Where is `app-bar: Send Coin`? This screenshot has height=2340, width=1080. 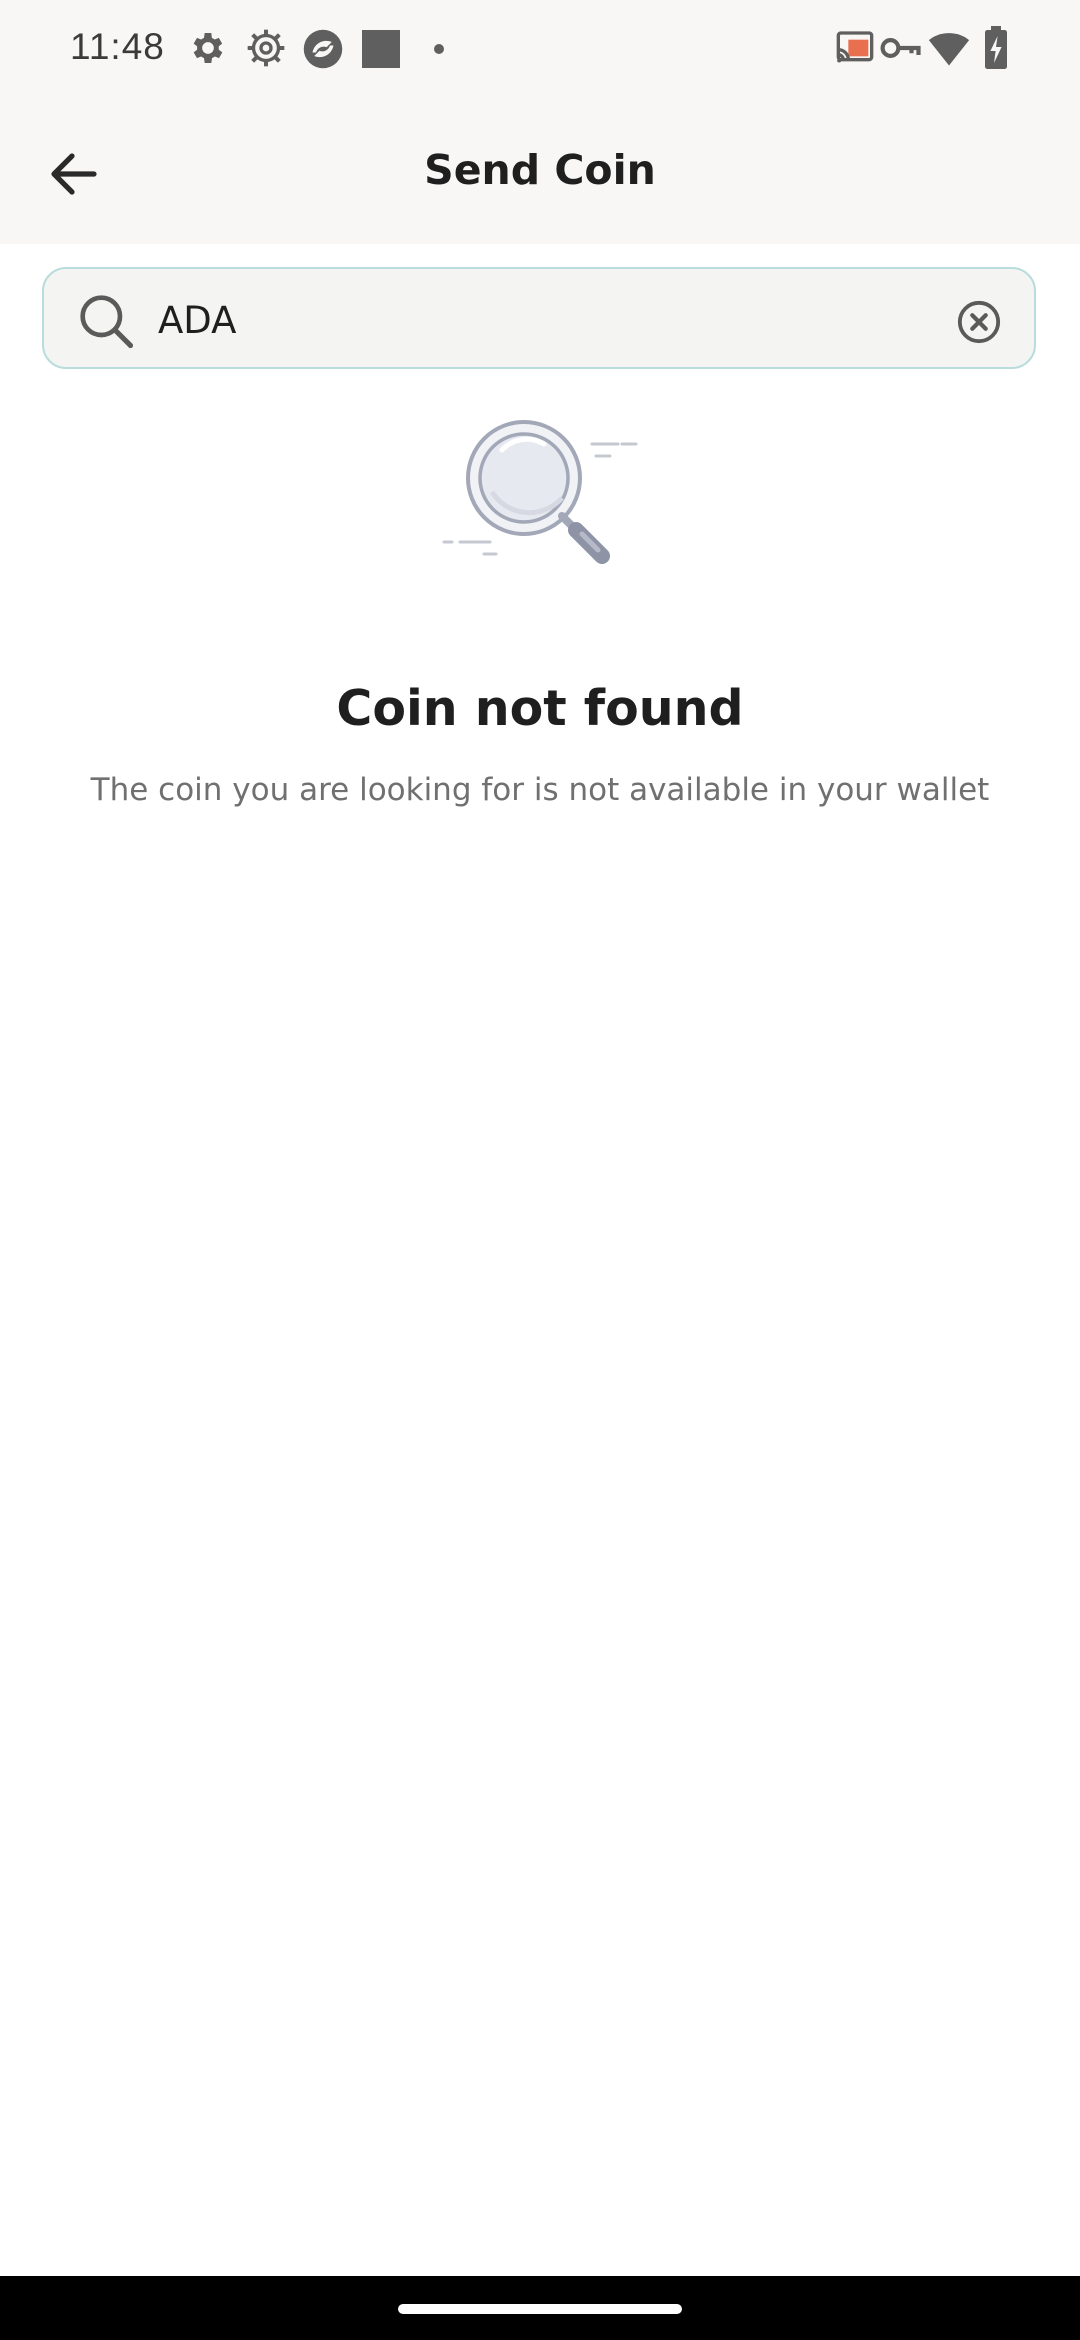
app-bar: Send Coin is located at coordinates (540, 172).